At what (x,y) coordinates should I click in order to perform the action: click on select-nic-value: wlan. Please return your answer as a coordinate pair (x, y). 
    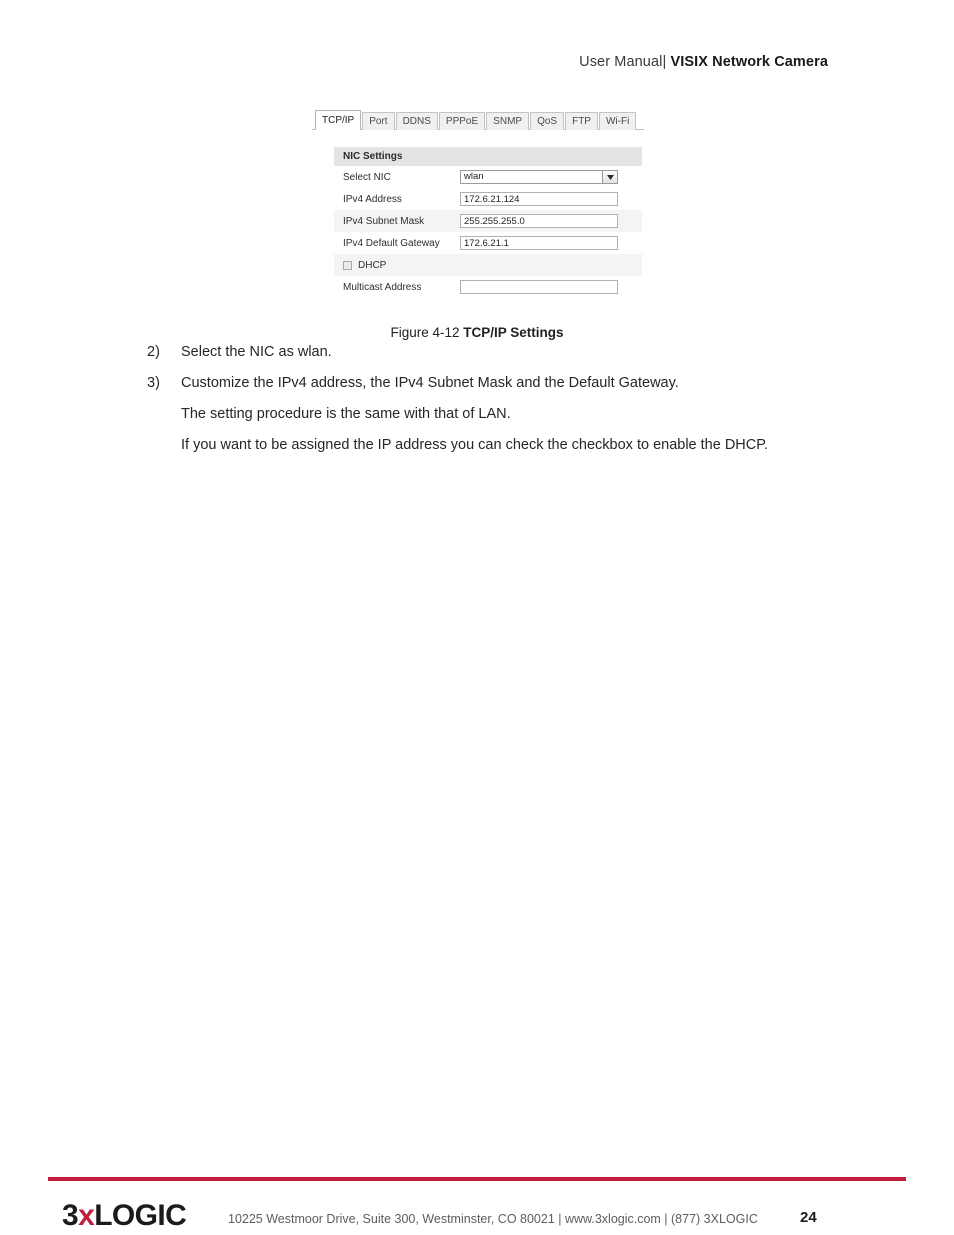
    Looking at the image, I should click on (474, 176).